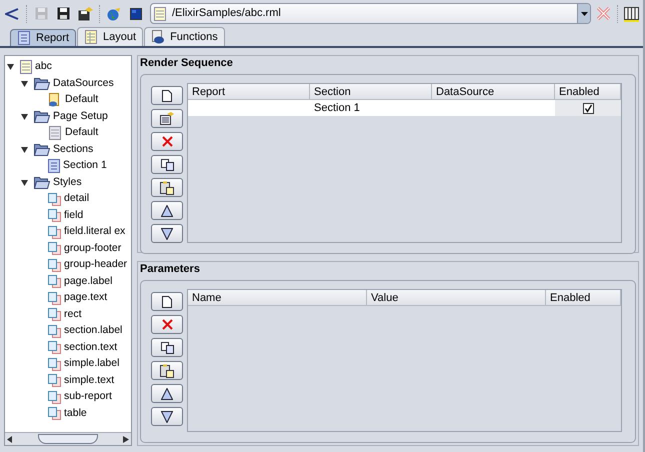  I want to click on close-icon, so click(604, 13).